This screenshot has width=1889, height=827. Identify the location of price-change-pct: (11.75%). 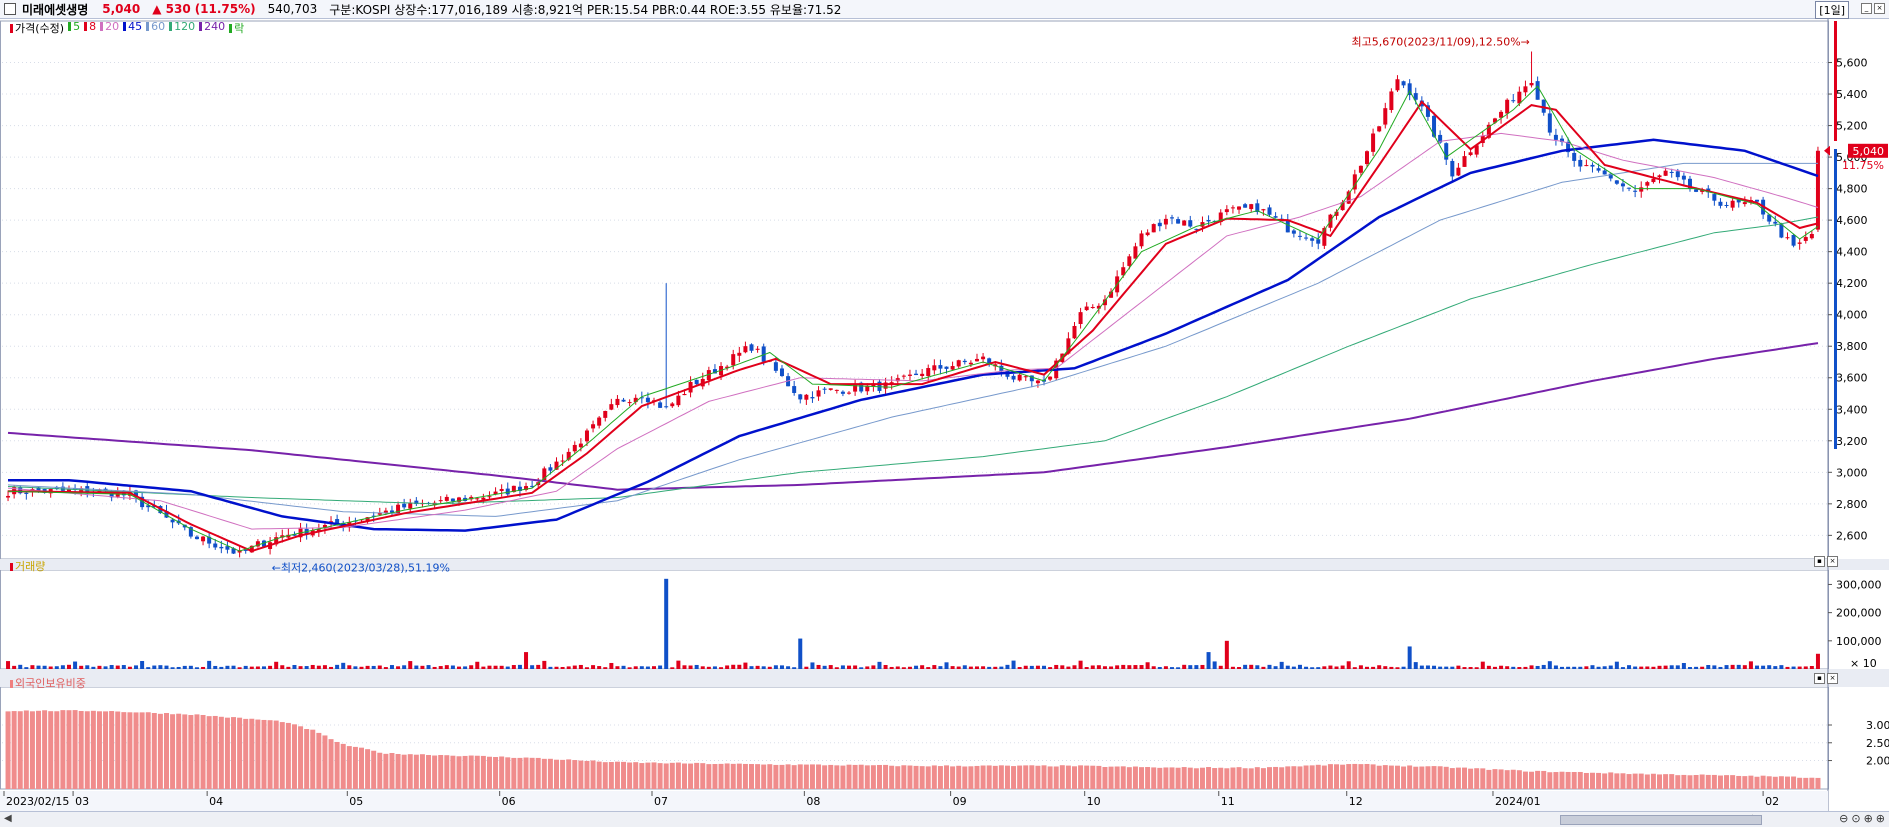
(225, 9).